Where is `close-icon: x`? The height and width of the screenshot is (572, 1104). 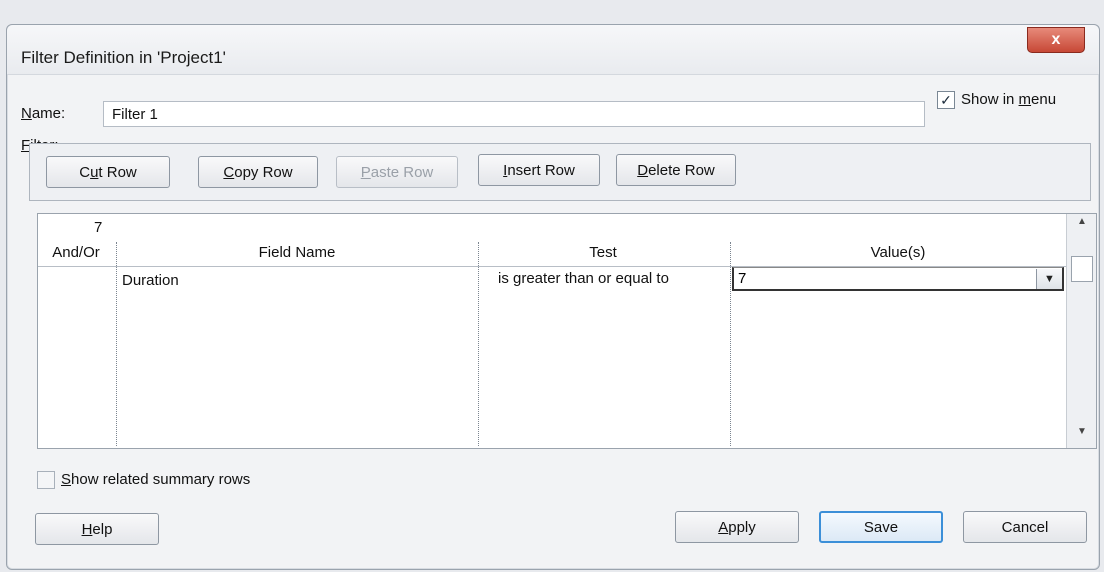 close-icon: x is located at coordinates (1056, 39).